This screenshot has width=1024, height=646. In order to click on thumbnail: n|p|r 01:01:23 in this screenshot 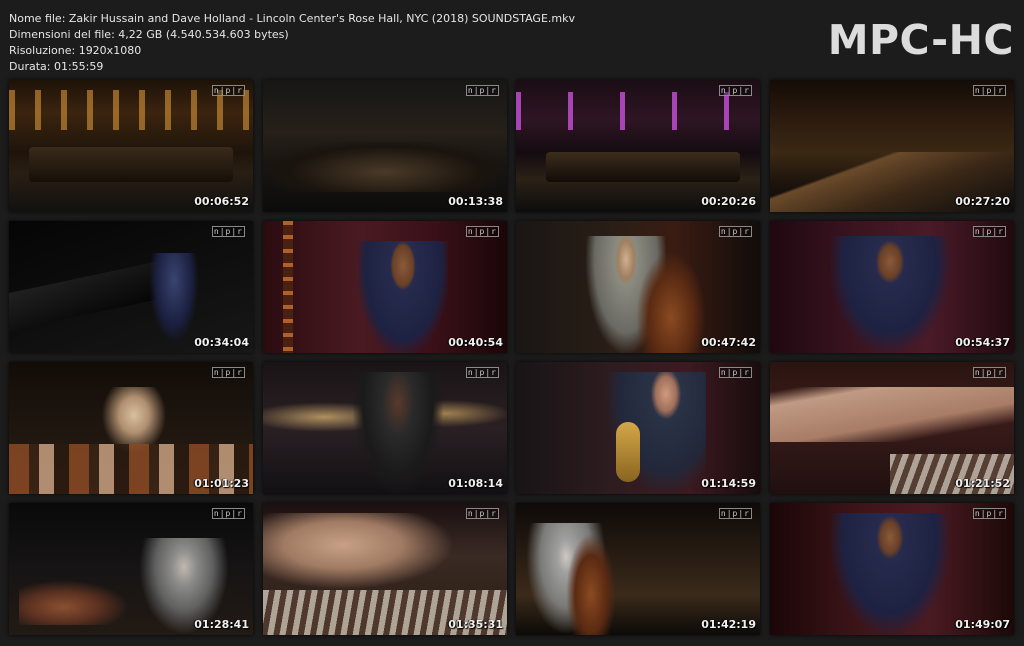, I will do `click(131, 428)`.